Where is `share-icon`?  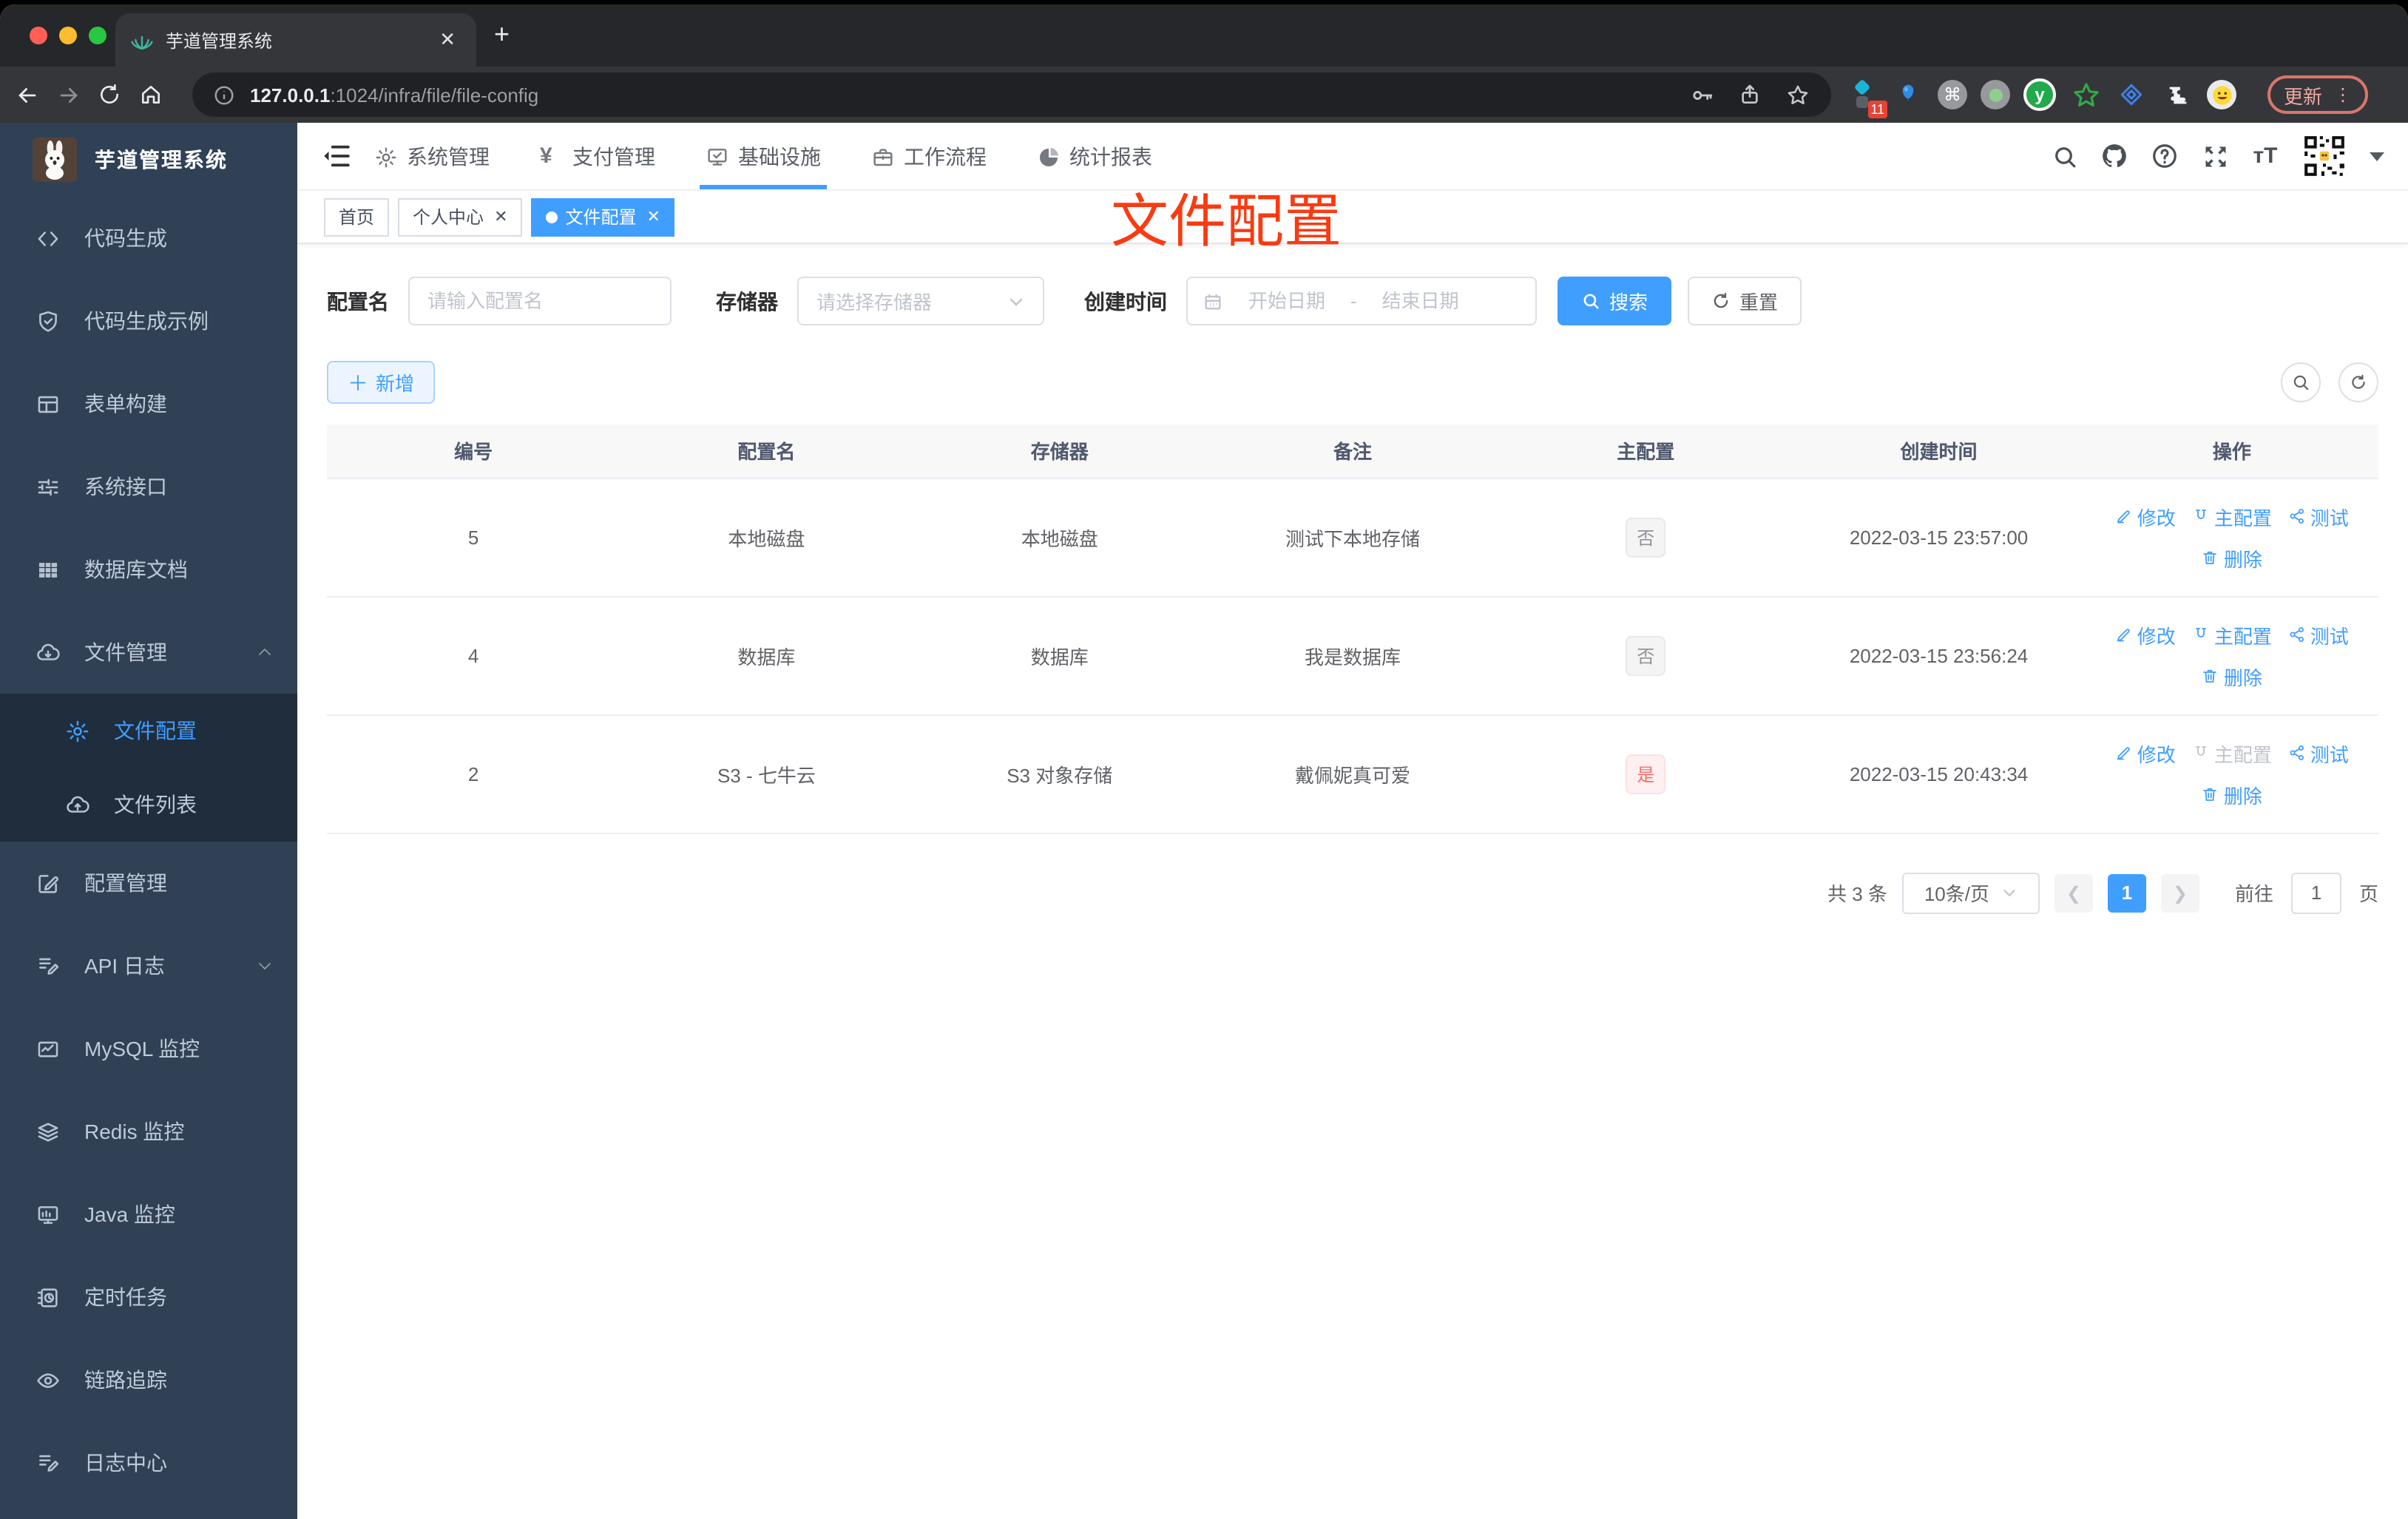 share-icon is located at coordinates (1750, 94).